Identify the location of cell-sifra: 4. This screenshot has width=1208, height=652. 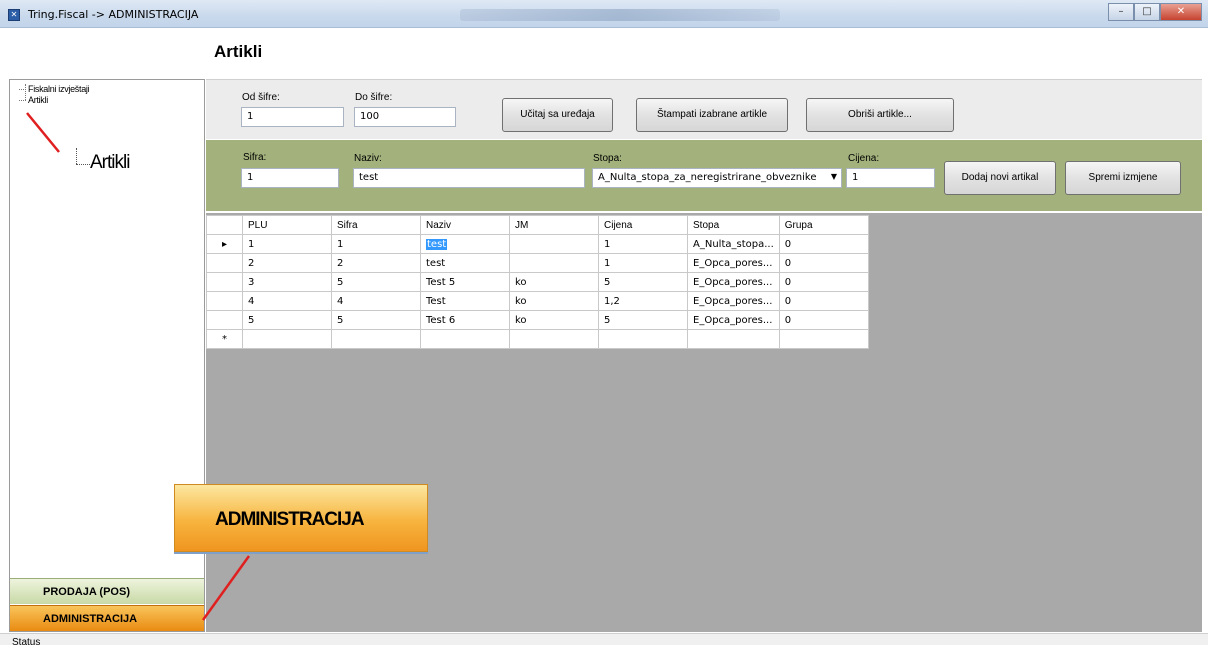
(376, 301).